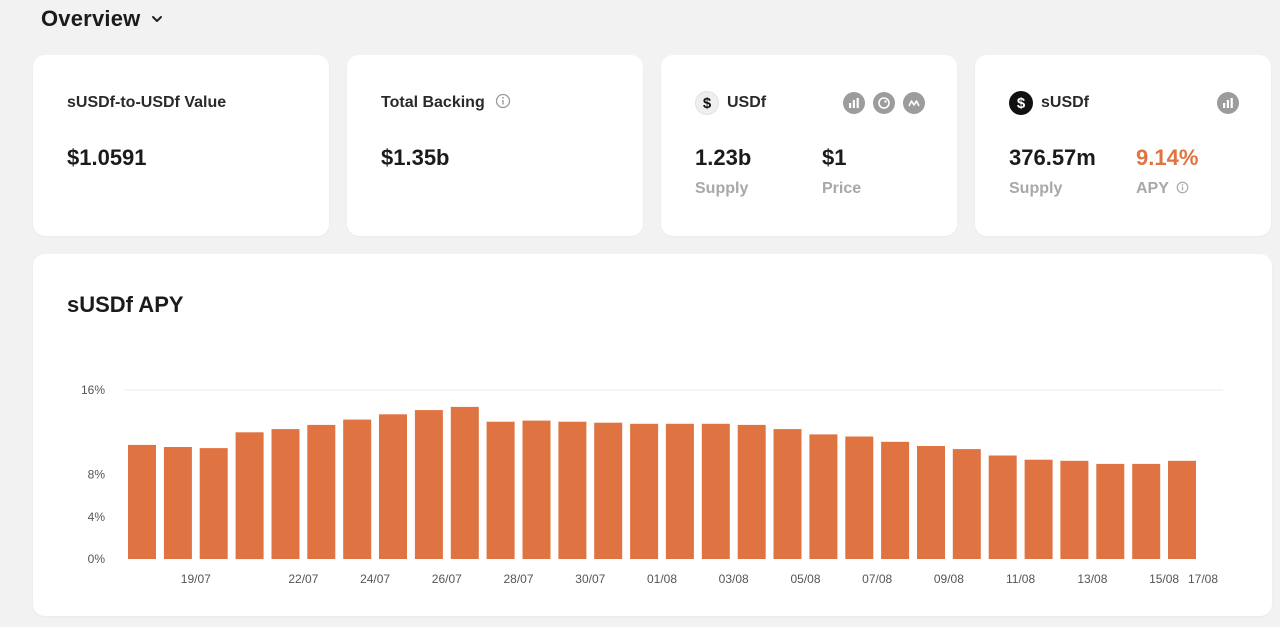 The width and height of the screenshot is (1280, 627). What do you see at coordinates (107, 157) in the screenshot?
I see `card-value: $1.0591` at bounding box center [107, 157].